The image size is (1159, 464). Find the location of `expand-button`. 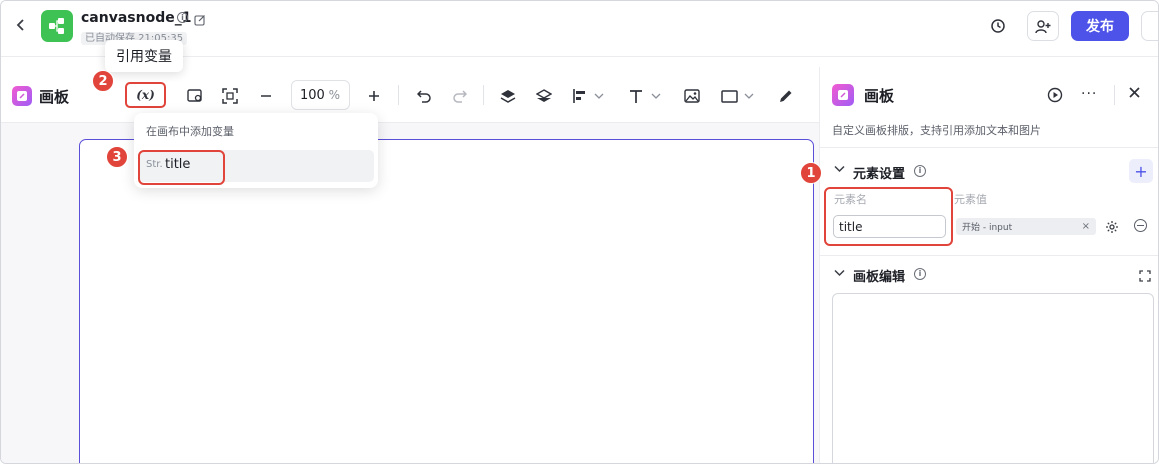

expand-button is located at coordinates (1145, 274).